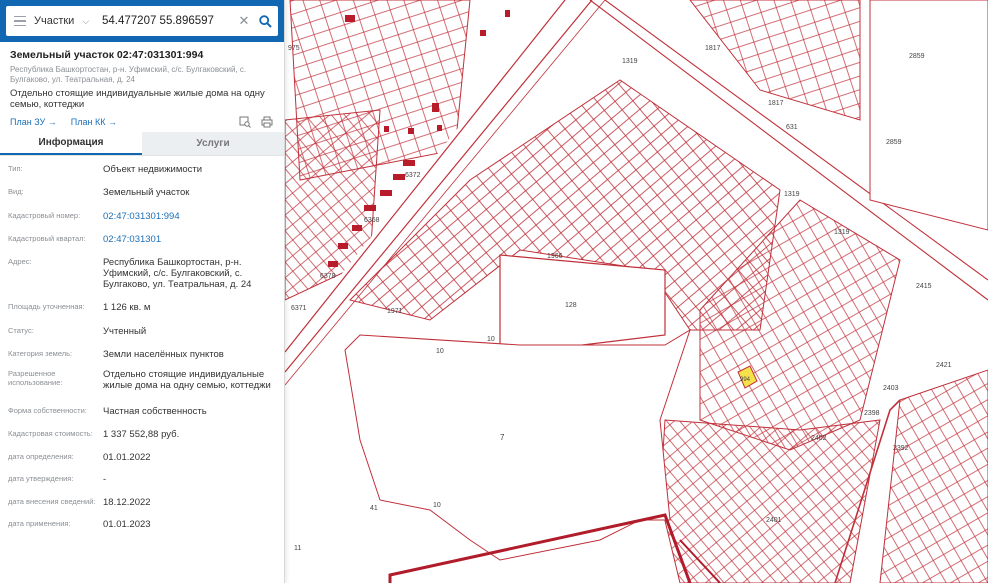 The image size is (988, 583). Describe the element at coordinates (630, 61) in the screenshot. I see `map-label-1319a: 1319` at that location.